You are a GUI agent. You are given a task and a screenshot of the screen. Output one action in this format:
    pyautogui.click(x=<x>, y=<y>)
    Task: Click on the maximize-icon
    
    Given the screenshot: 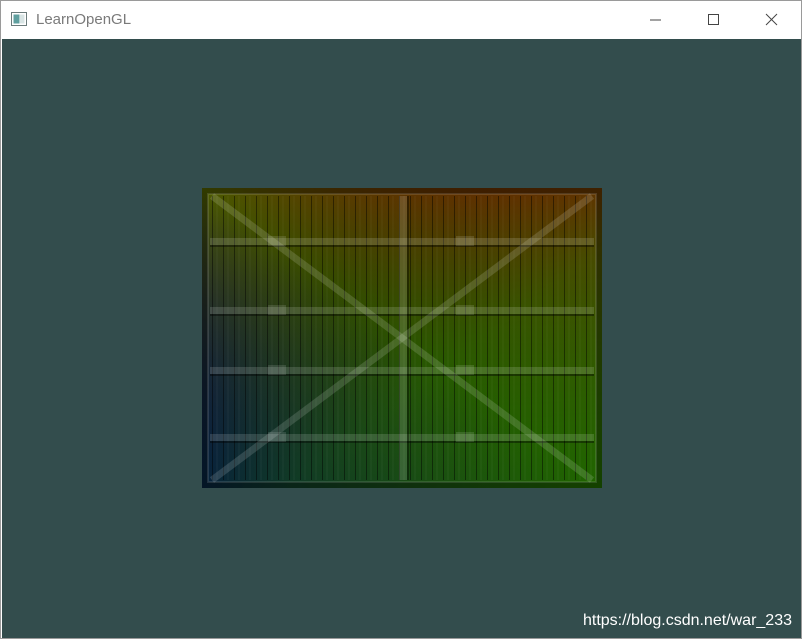 What is the action you would take?
    pyautogui.click(x=713, y=19)
    